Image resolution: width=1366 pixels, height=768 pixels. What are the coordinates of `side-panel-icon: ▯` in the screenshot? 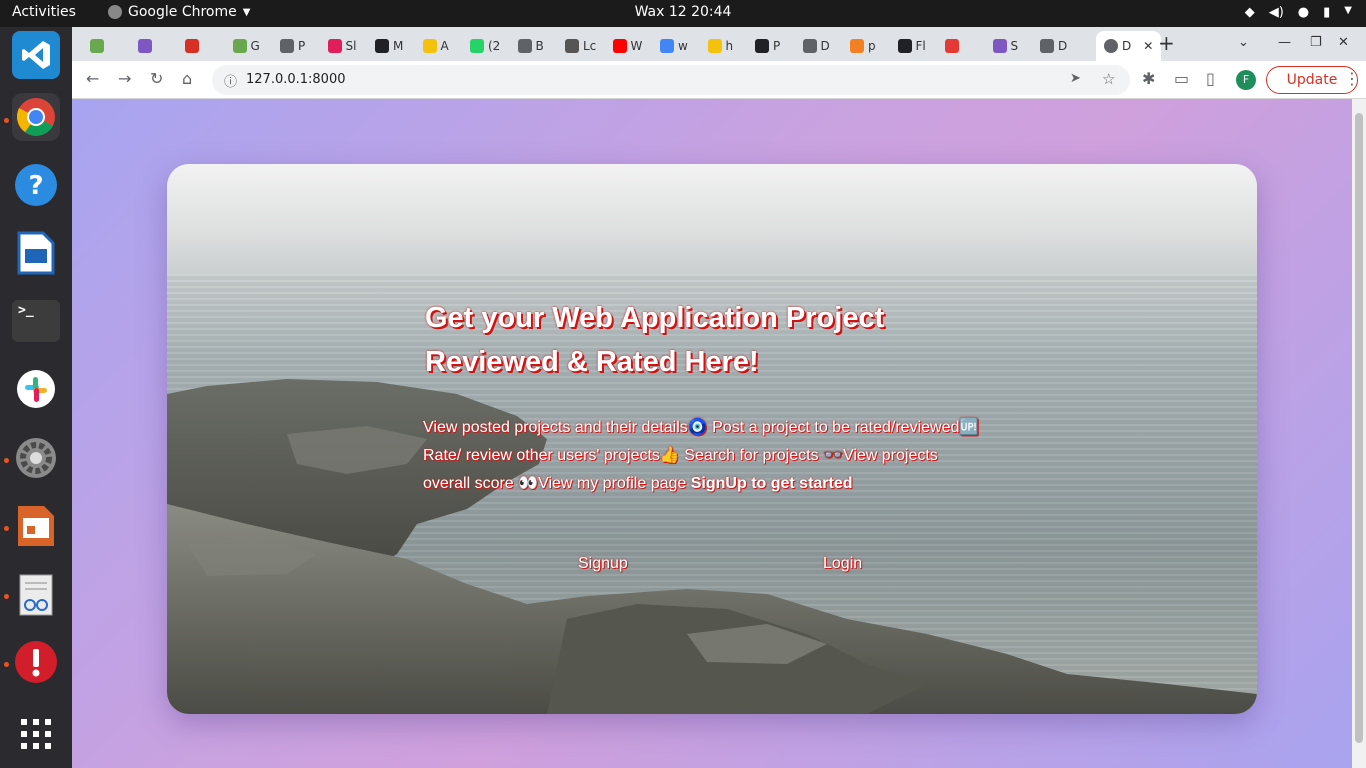 It's located at (1210, 78).